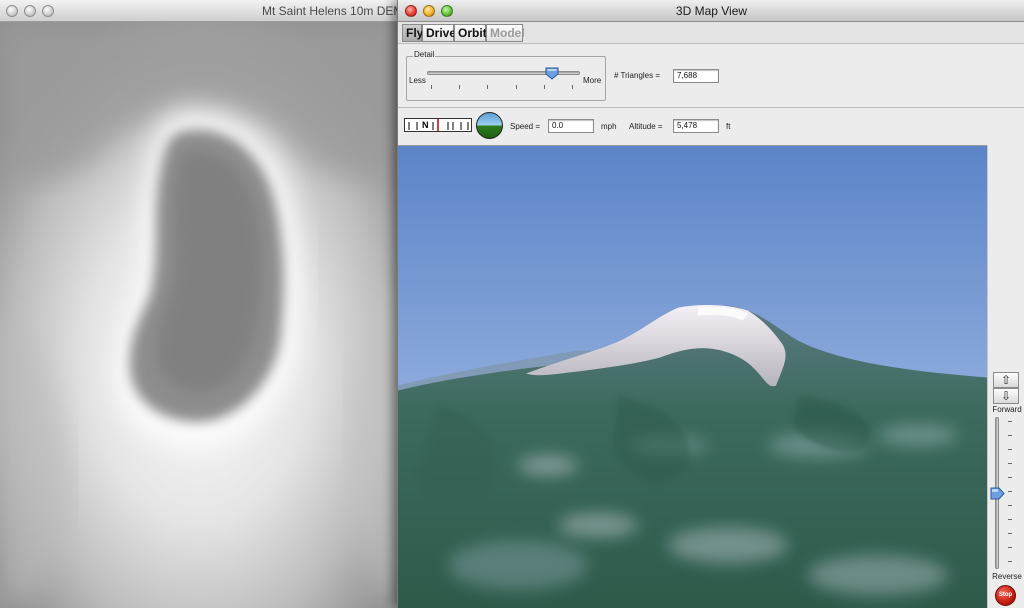 The width and height of the screenshot is (1024, 608). What do you see at coordinates (571, 126) in the screenshot?
I see `speed-field: 0.0` at bounding box center [571, 126].